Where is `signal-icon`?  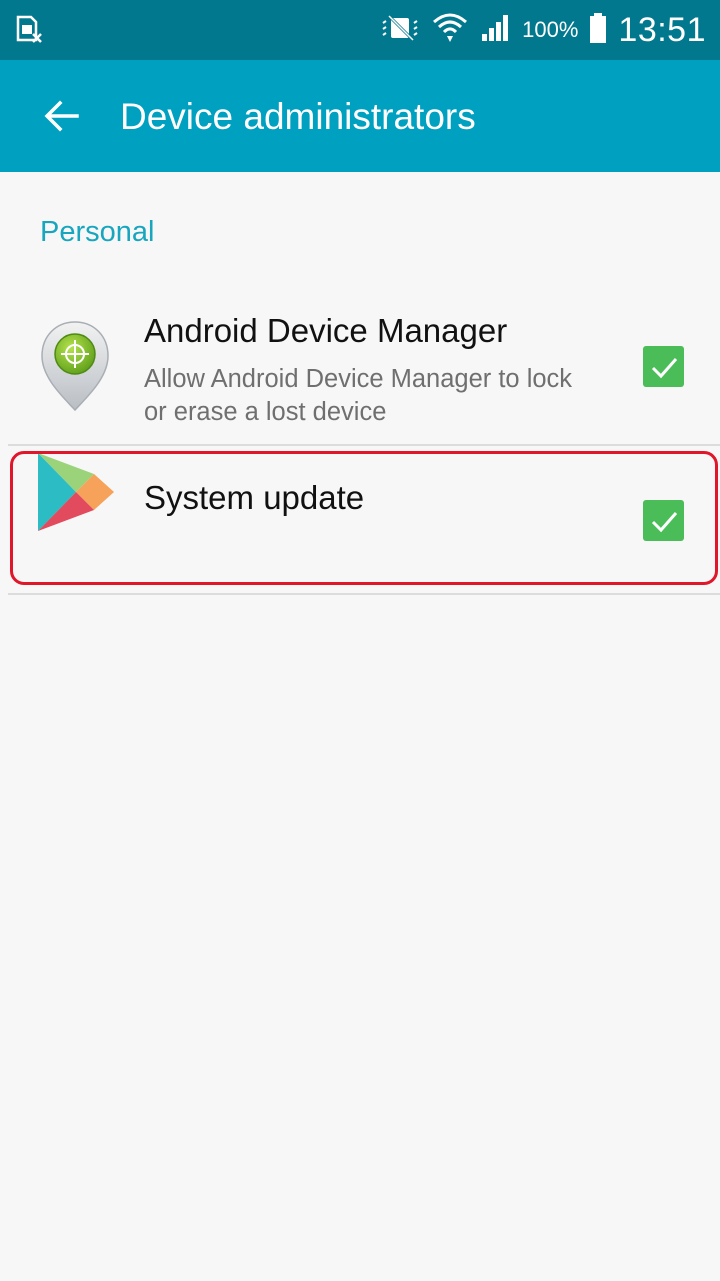 signal-icon is located at coordinates (495, 30).